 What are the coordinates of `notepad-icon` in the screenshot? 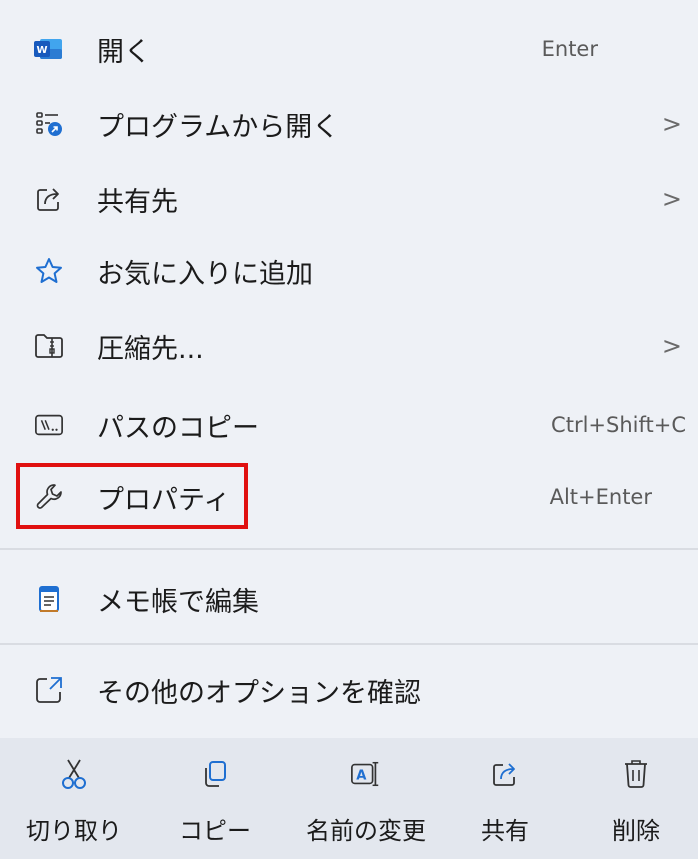 It's located at (49, 599).